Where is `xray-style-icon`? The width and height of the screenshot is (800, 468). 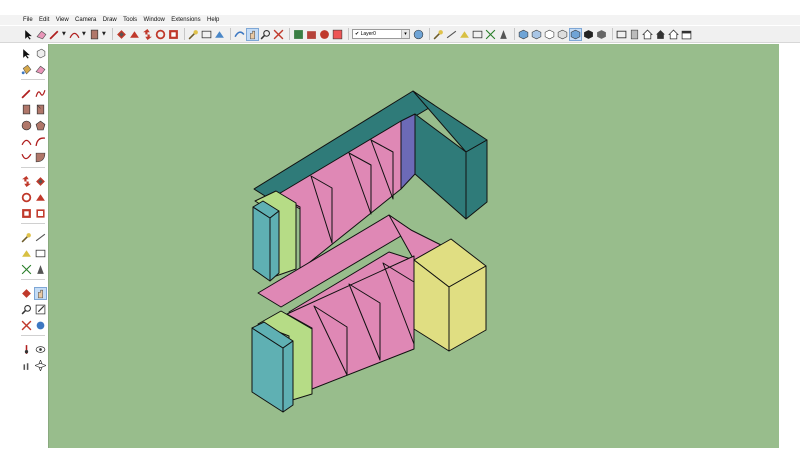 xray-style-icon is located at coordinates (621, 34).